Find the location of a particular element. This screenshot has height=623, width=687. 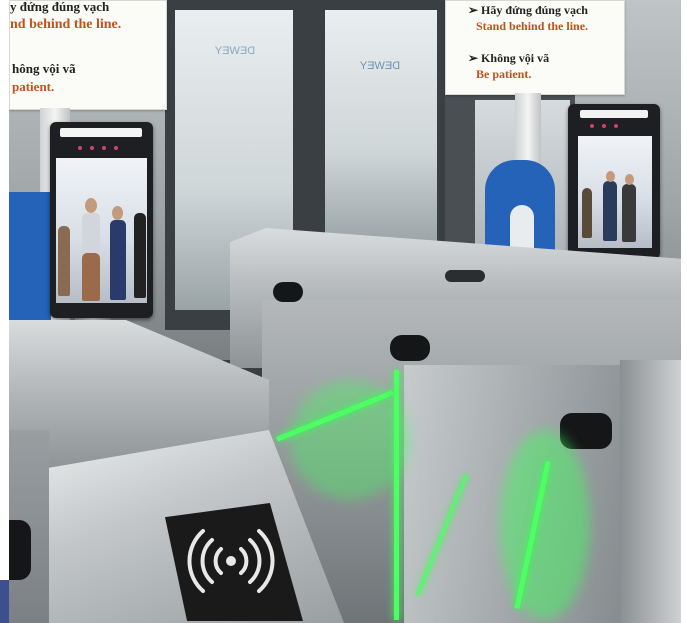

door-logo-center: DEWEY is located at coordinates (380, 66).